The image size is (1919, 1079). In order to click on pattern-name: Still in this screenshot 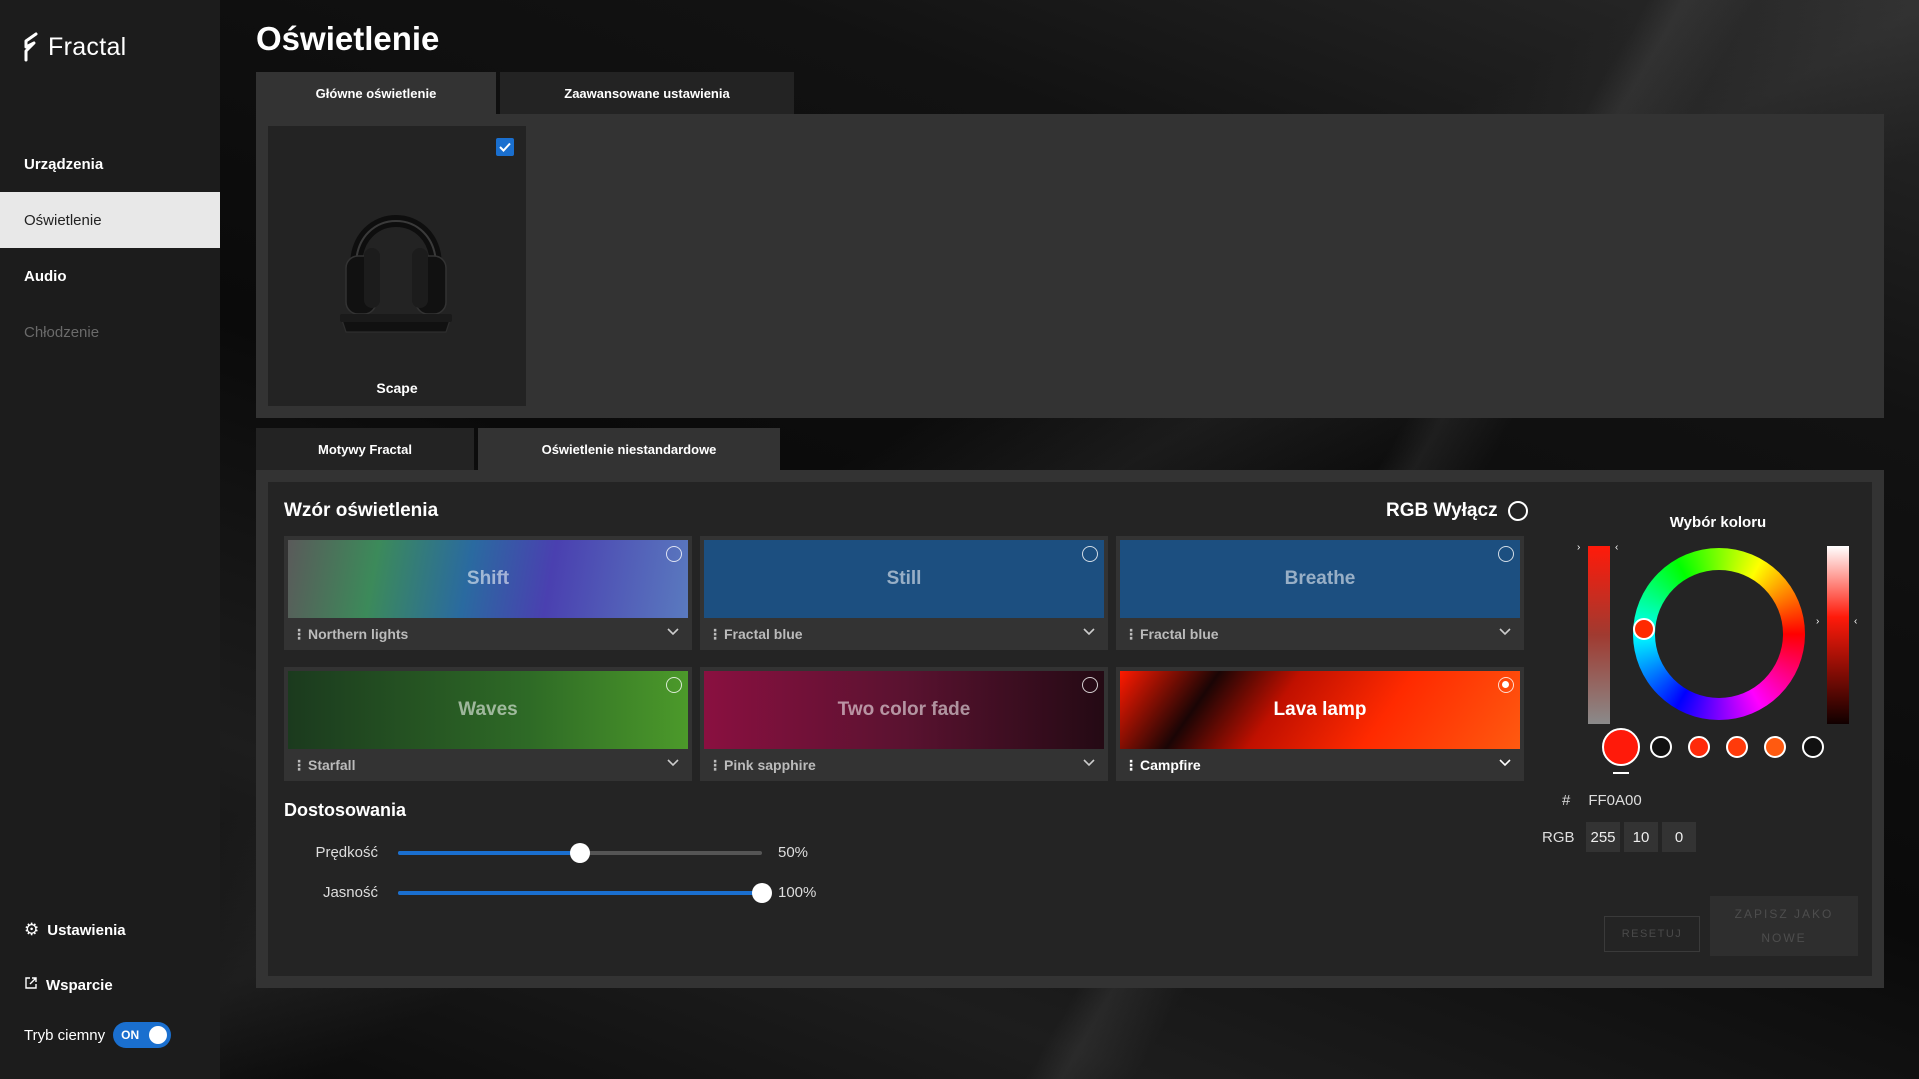, I will do `click(904, 578)`.